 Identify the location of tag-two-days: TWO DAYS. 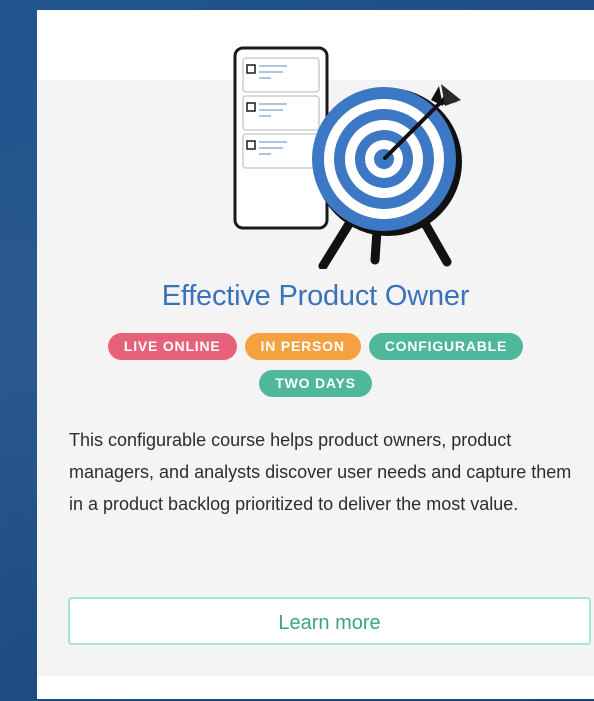
(315, 383).